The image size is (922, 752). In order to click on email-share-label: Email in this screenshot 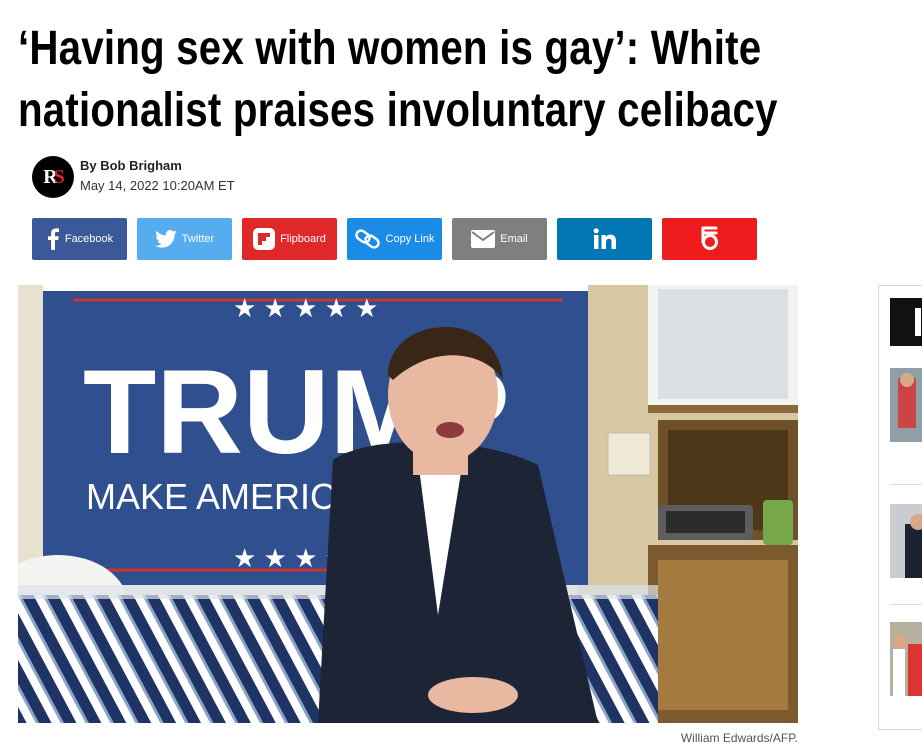, I will do `click(514, 239)`.